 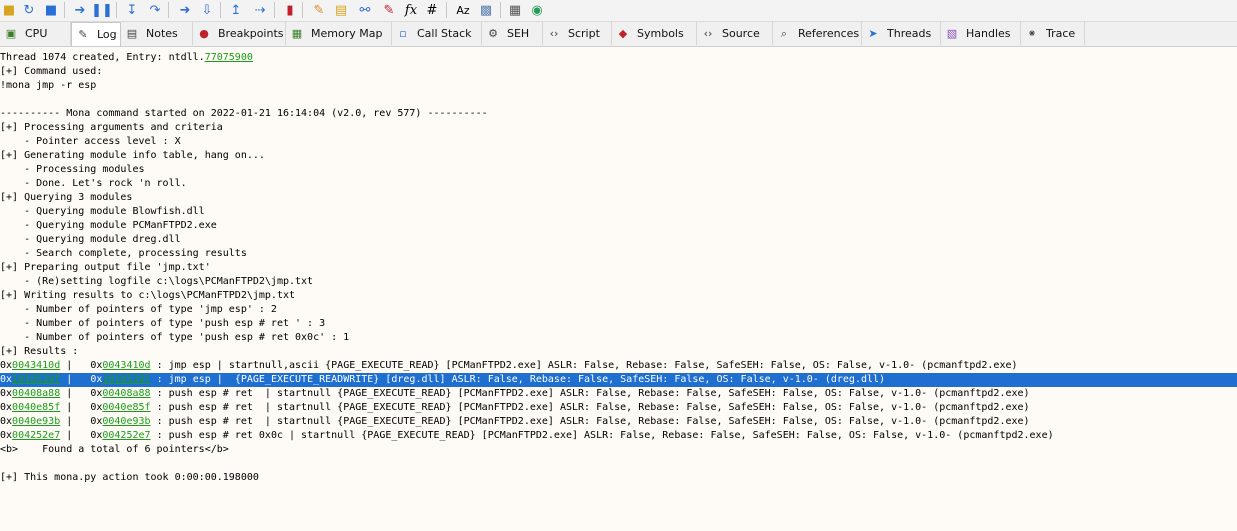 I want to click on notes-icon: ▤, so click(x=132, y=33).